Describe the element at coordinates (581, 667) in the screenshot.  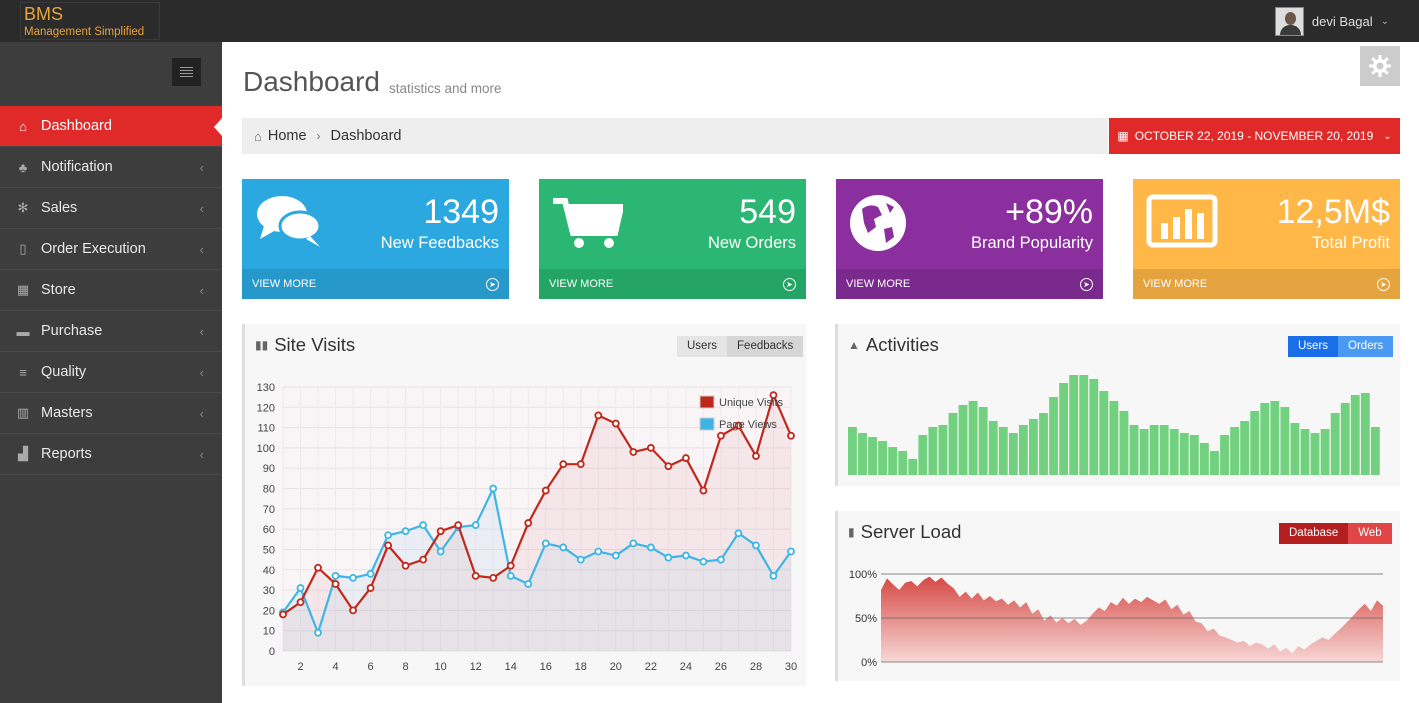
I see `x-tick-label: 18` at that location.